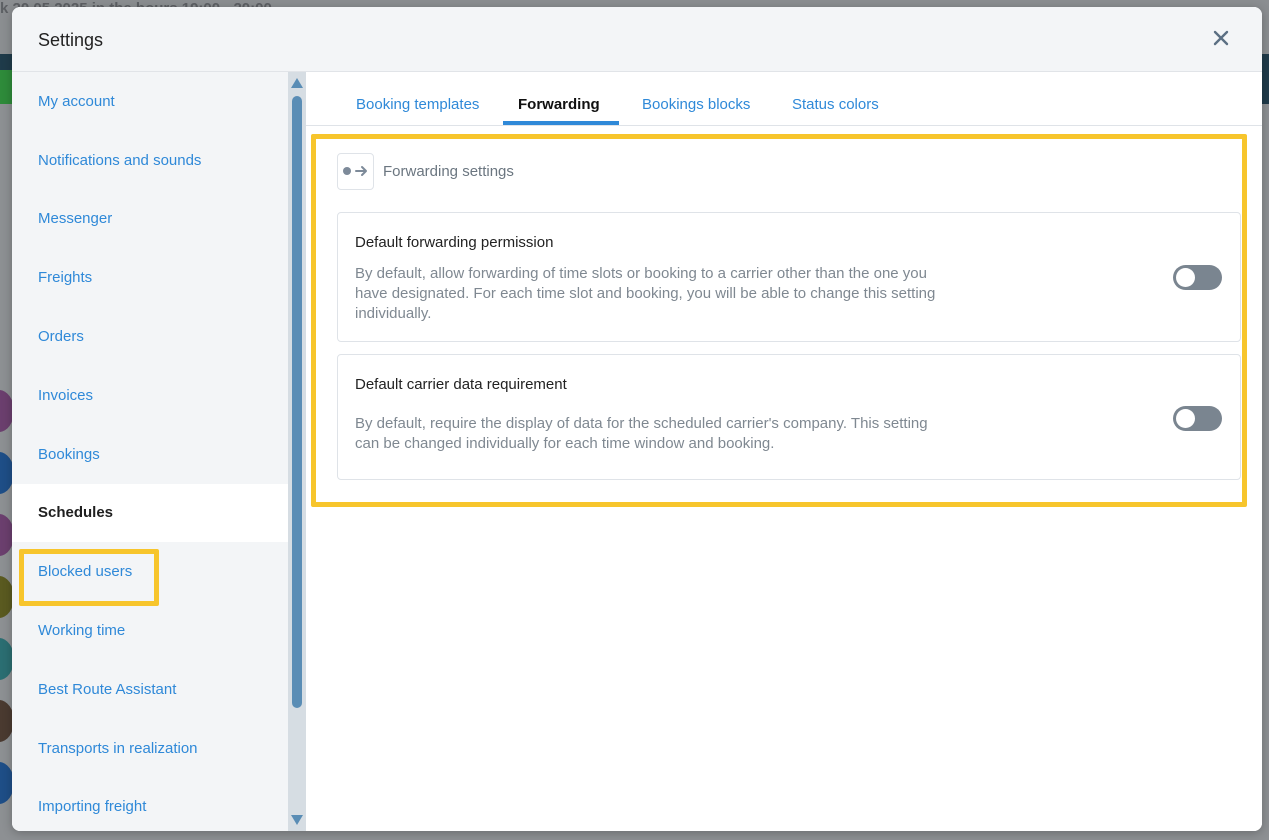 The width and height of the screenshot is (1269, 840). Describe the element at coordinates (82, 631) in the screenshot. I see `sidebar-item-label: Working time` at that location.